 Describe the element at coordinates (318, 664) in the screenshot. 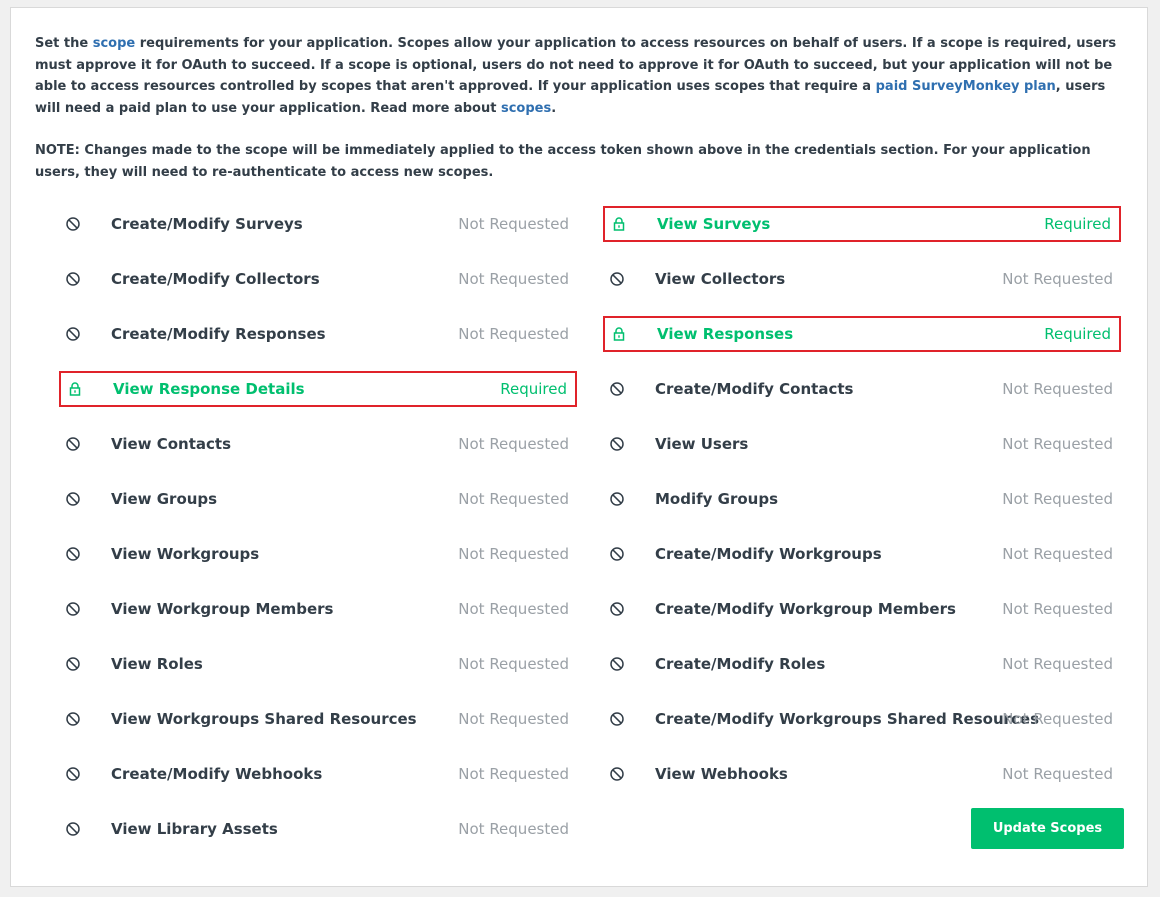

I see `scope-row: View Roles Not Requested` at that location.